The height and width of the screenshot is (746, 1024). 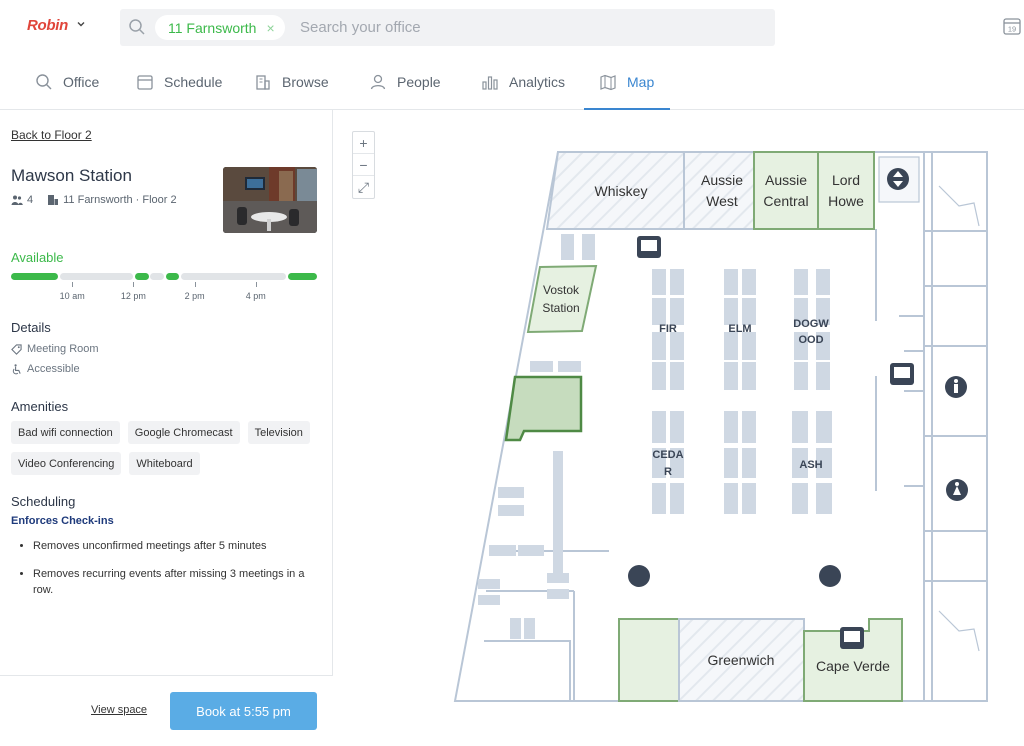 I want to click on space-photo, so click(x=270, y=200).